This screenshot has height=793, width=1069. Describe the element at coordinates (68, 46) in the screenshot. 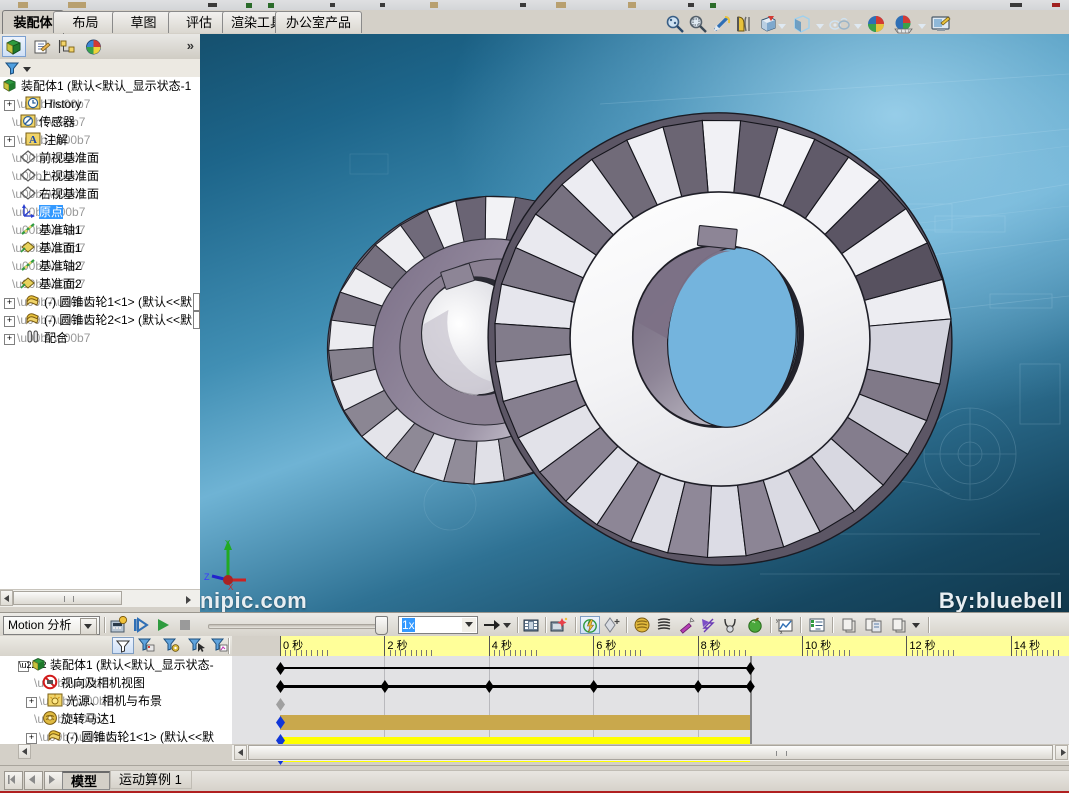

I see `configuration-manager-tab` at that location.